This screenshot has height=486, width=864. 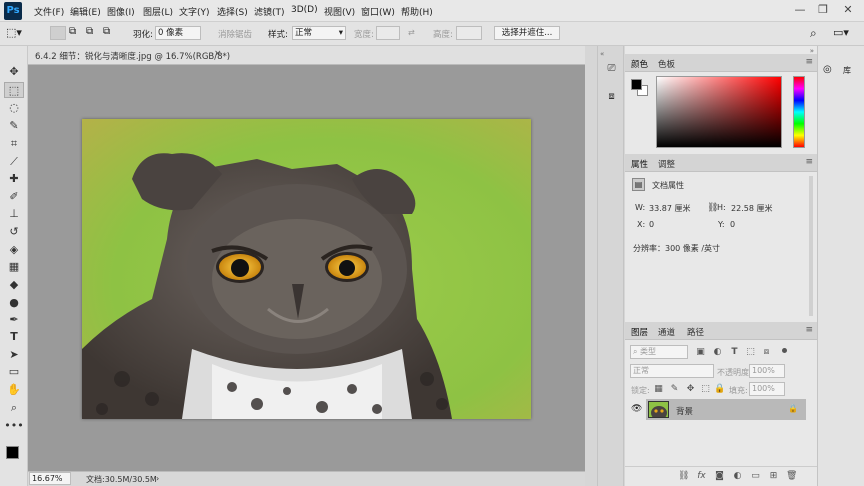 I want to click on menu-view: 视图(V), so click(x=339, y=11).